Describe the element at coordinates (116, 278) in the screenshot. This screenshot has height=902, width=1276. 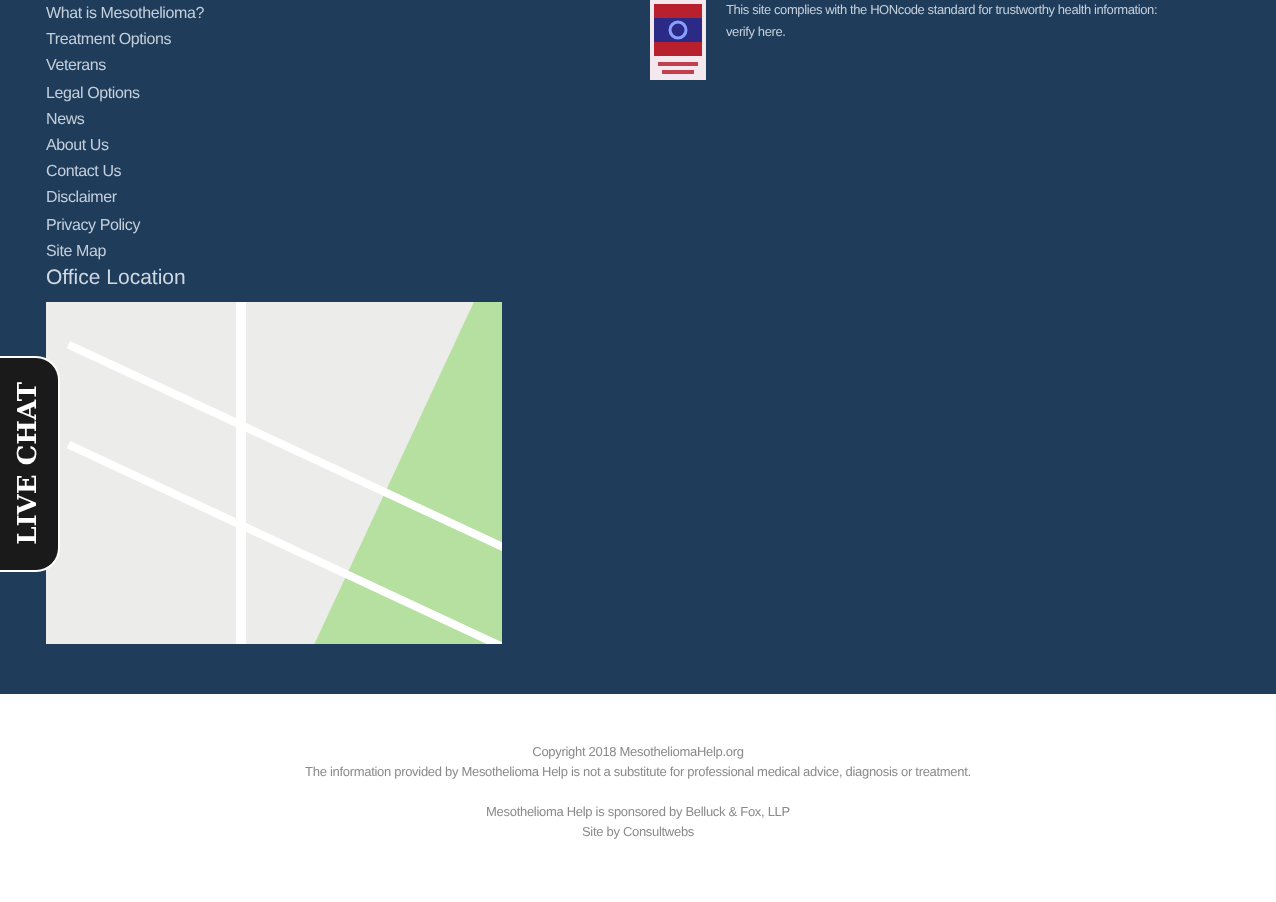
I see `office-heading: Office Location` at that location.